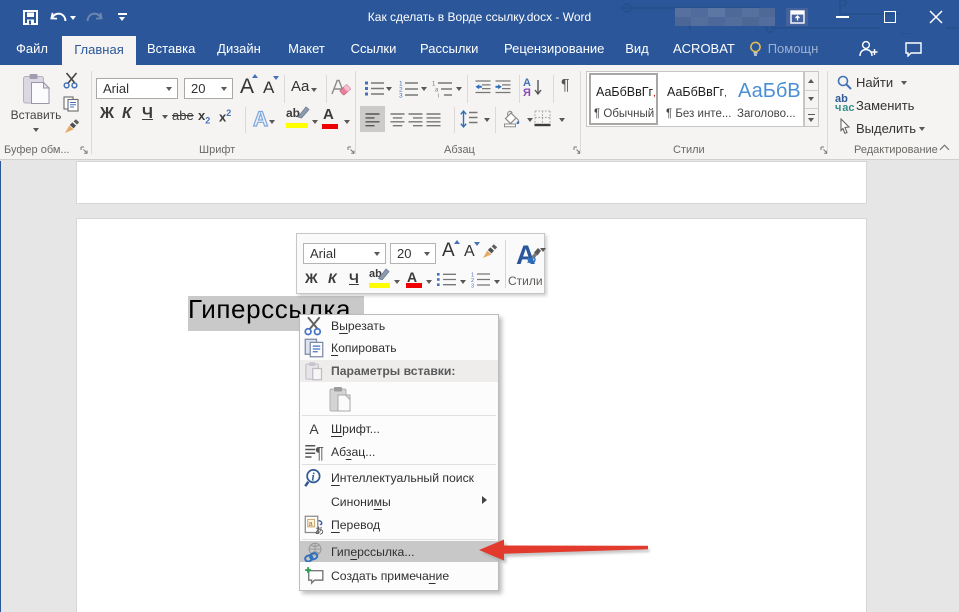 The width and height of the screenshot is (959, 612). Describe the element at coordinates (319, 530) in the screenshot. I see `svg-text: あ` at that location.